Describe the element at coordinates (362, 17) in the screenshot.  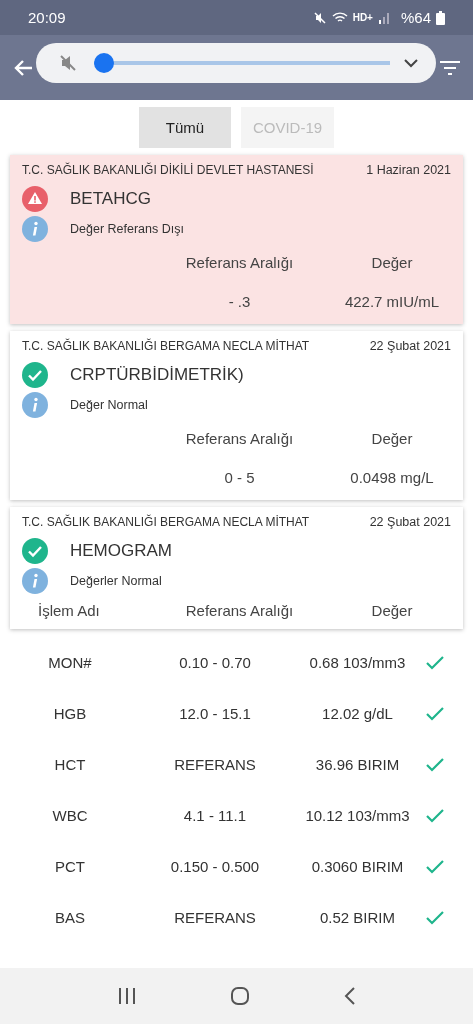
I see `network-label: HD+` at that location.